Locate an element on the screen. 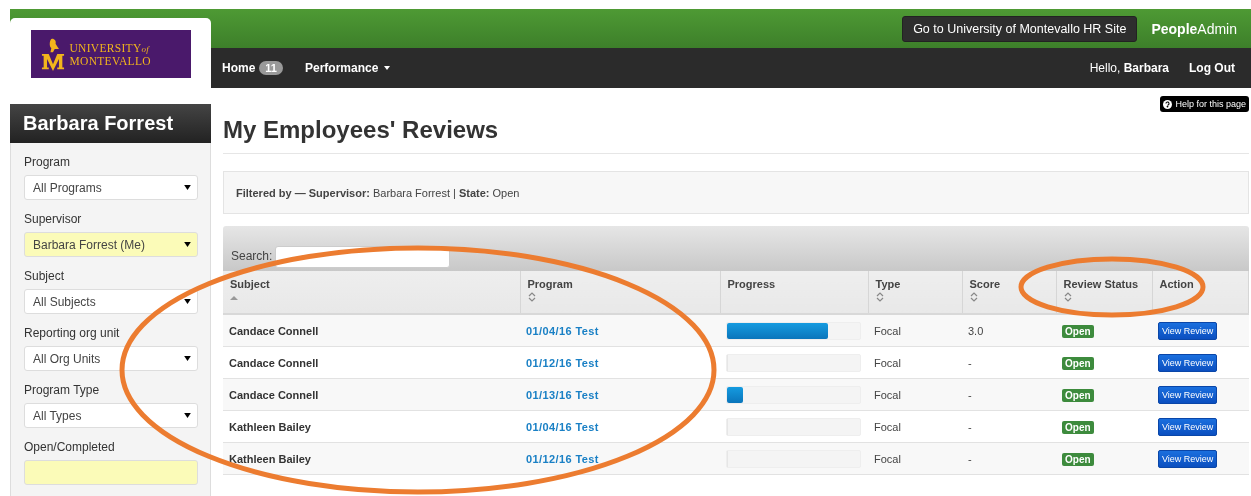 The width and height of the screenshot is (1251, 496). university-logo: UNIVERSITYof MONTEVALLO is located at coordinates (110, 54).